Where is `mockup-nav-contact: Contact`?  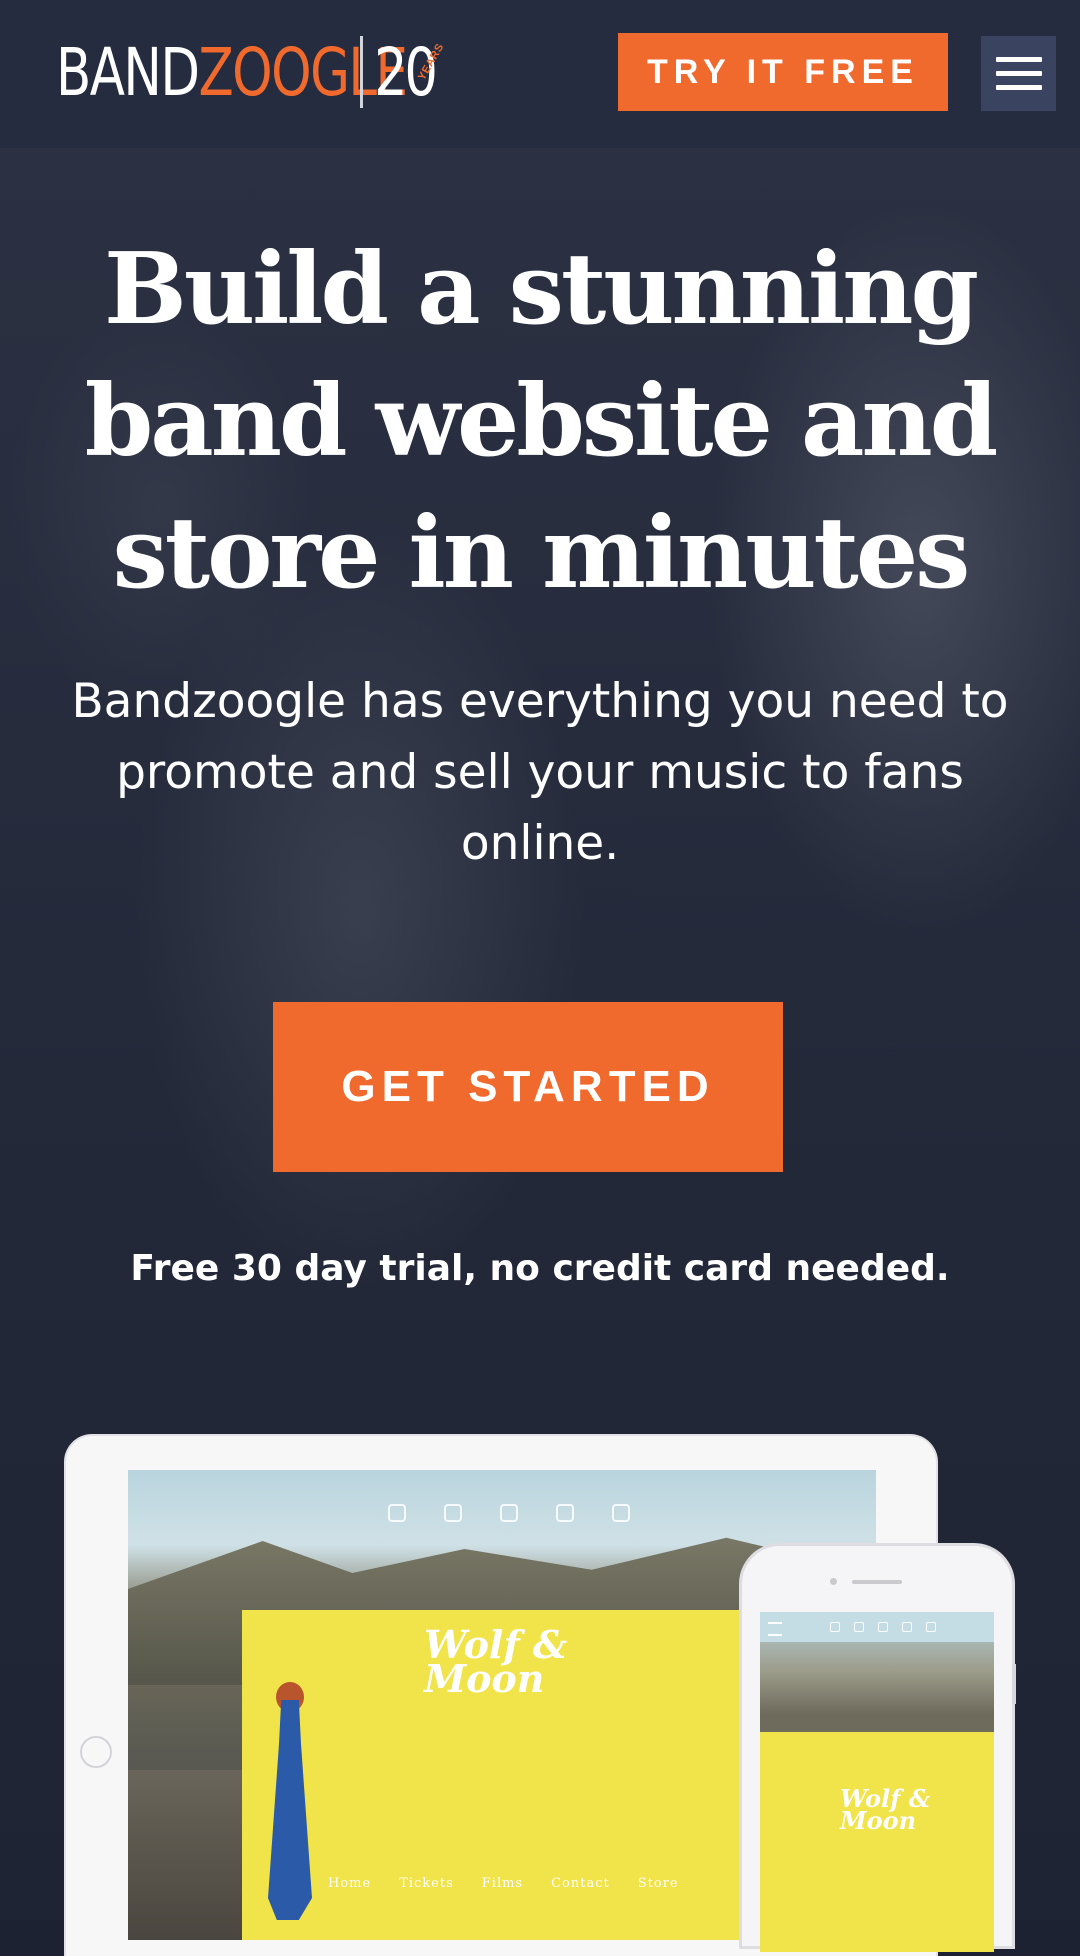 mockup-nav-contact: Contact is located at coordinates (580, 1883).